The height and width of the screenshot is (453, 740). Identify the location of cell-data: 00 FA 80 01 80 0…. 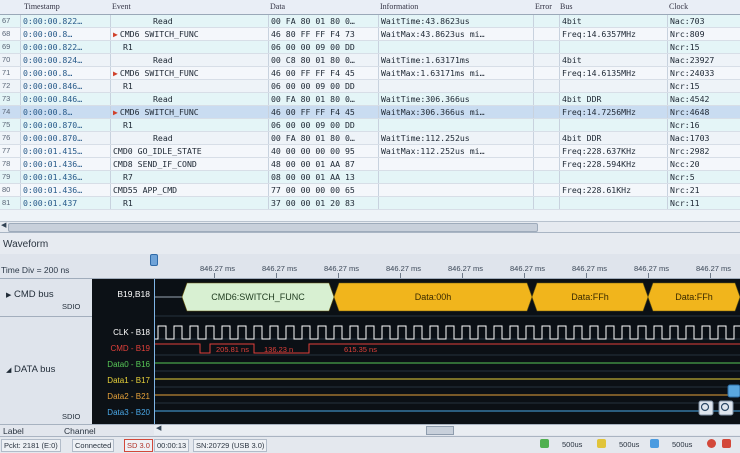
(323, 99).